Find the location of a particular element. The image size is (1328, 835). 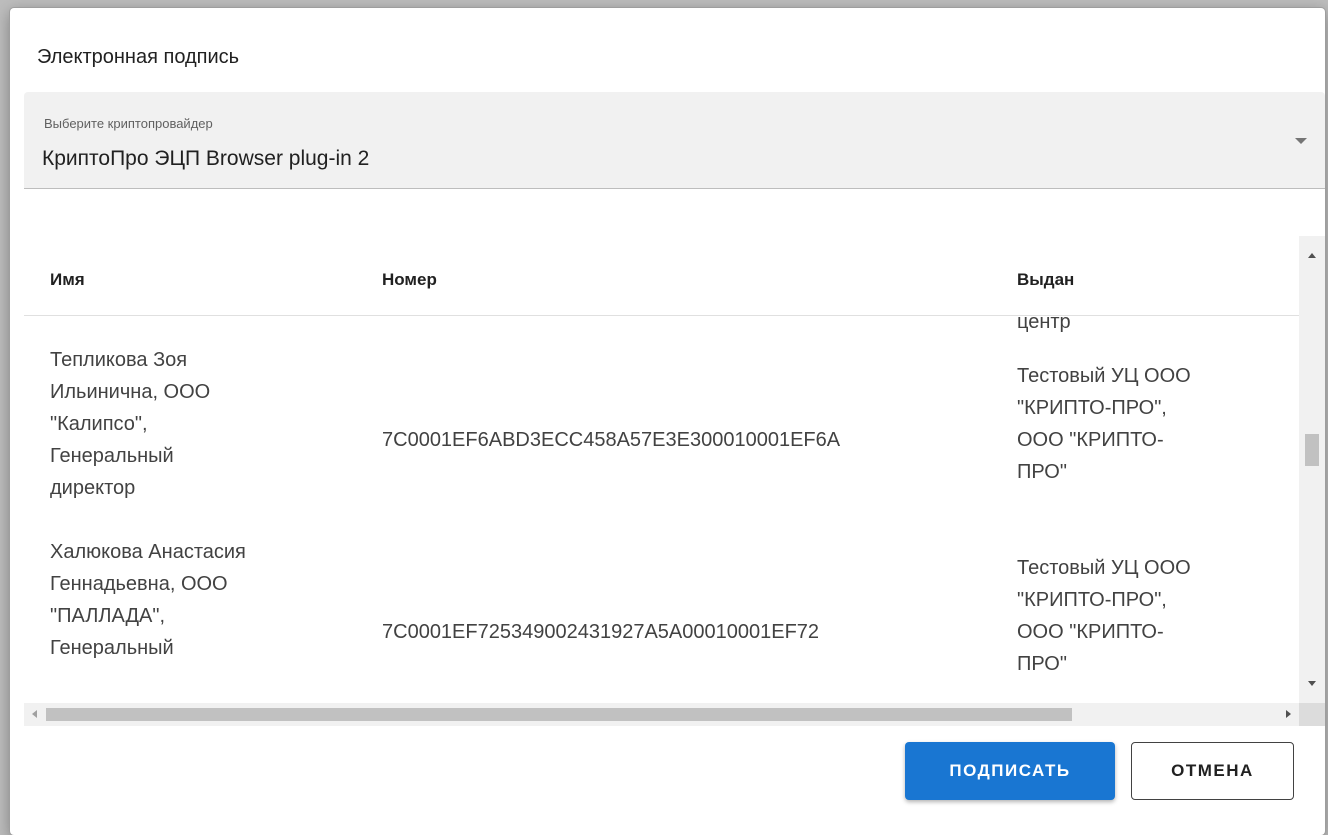

column-header-issuer: Выдан is located at coordinates (1045, 280).